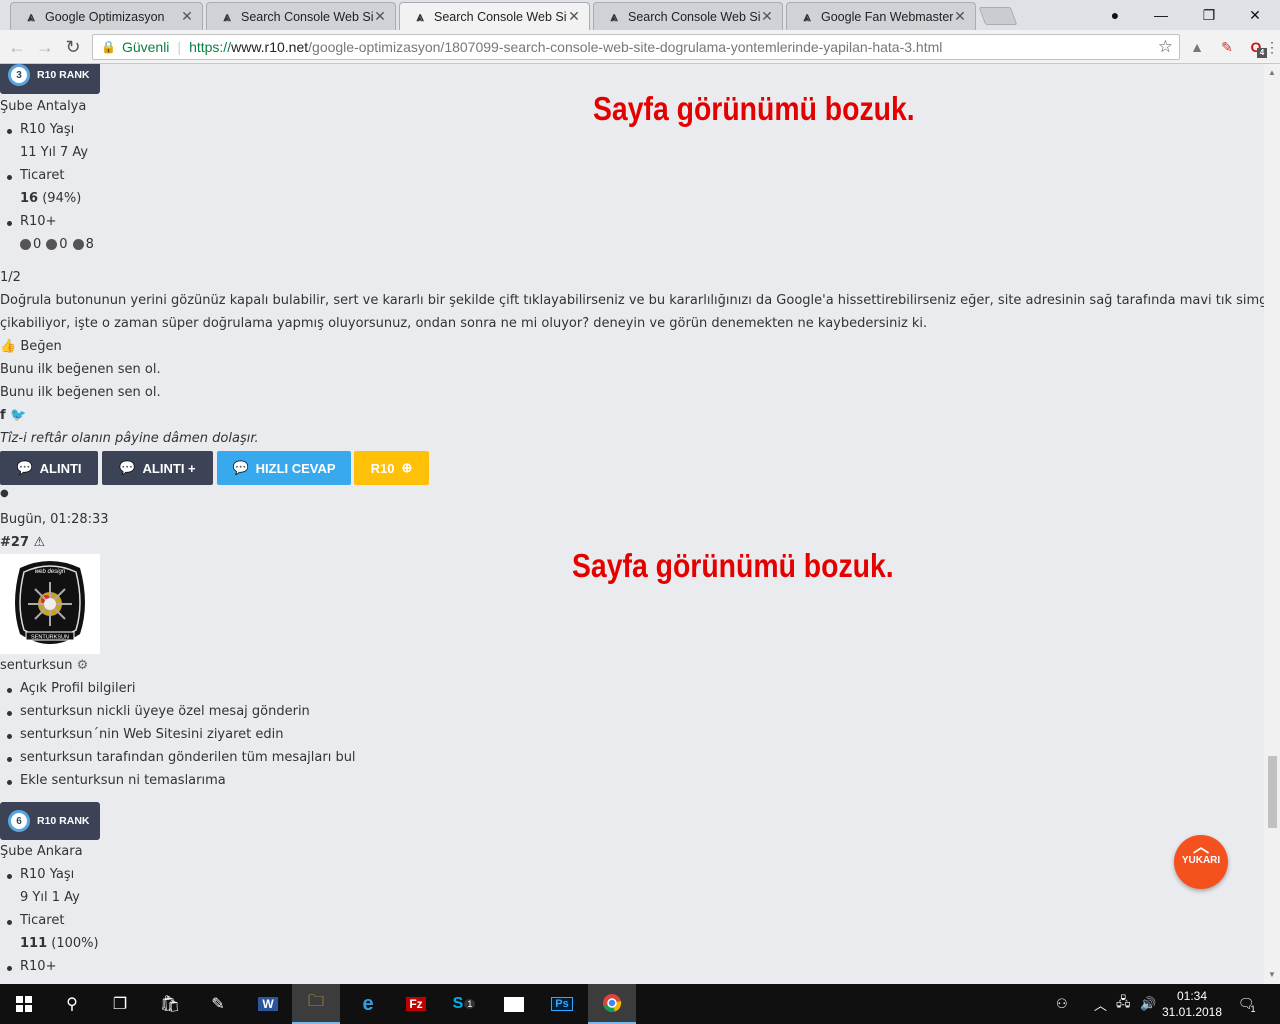 The height and width of the screenshot is (1024, 1280). What do you see at coordinates (170, 1004) in the screenshot?
I see `store-icon: 🛍` at bounding box center [170, 1004].